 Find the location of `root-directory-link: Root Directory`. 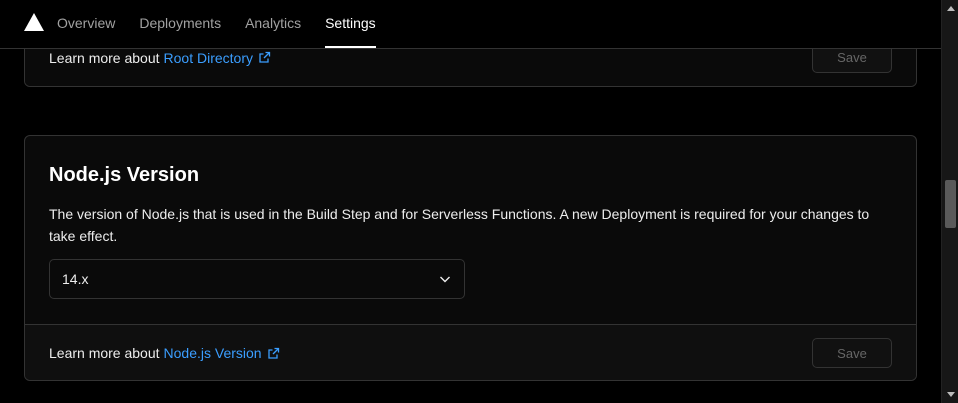

root-directory-link: Root Directory is located at coordinates (217, 58).